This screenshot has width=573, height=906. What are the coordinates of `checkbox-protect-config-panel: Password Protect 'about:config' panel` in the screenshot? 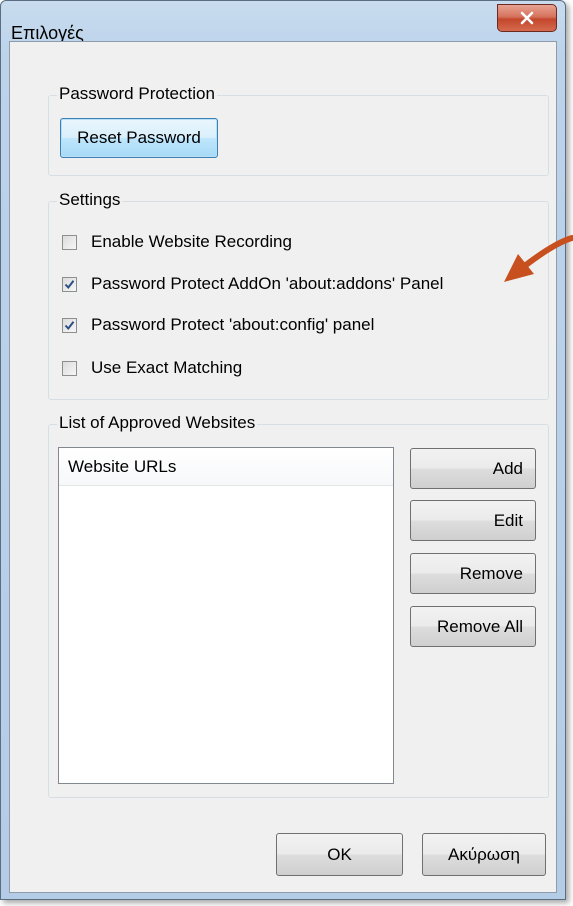 It's located at (218, 325).